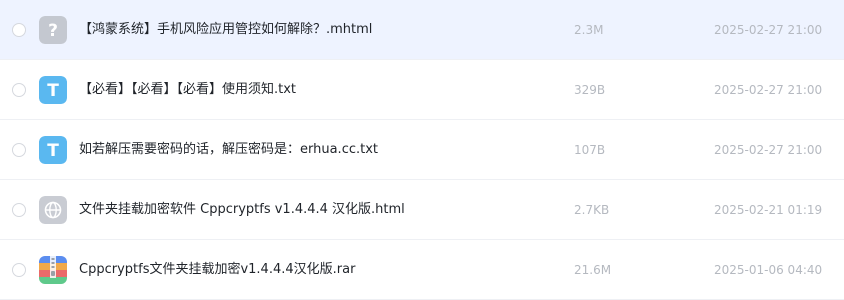 The height and width of the screenshot is (300, 844). I want to click on file-name: 如若解压需要密码的话，解压密码是：erhua.cc.txt, so click(228, 150).